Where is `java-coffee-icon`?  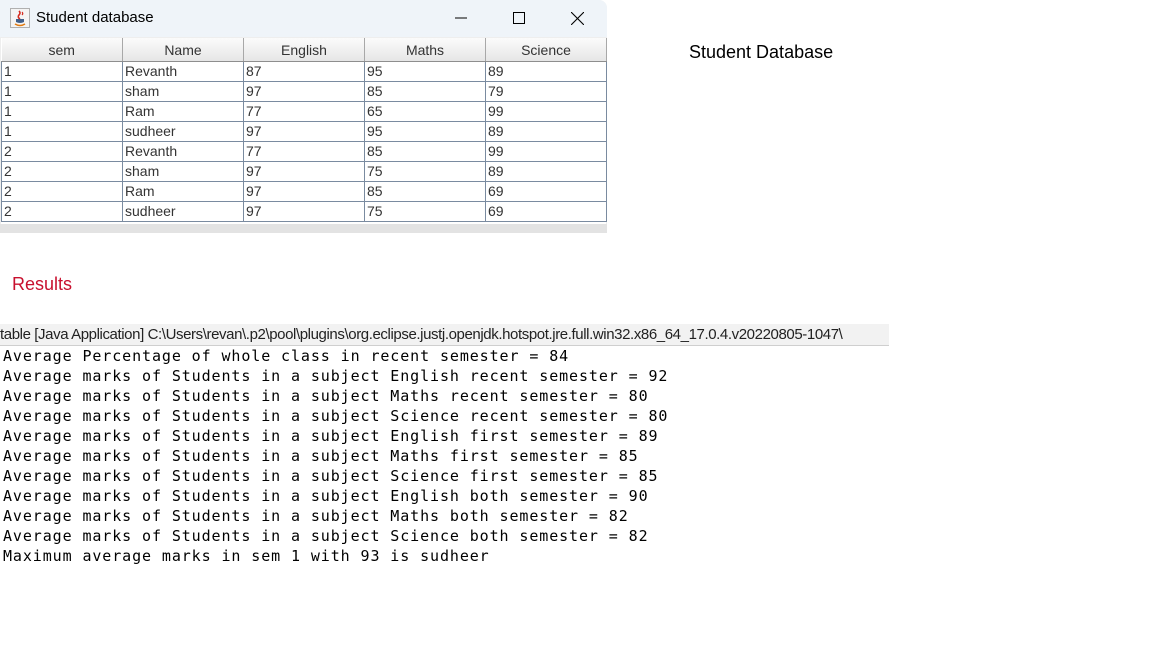
java-coffee-icon is located at coordinates (20, 18).